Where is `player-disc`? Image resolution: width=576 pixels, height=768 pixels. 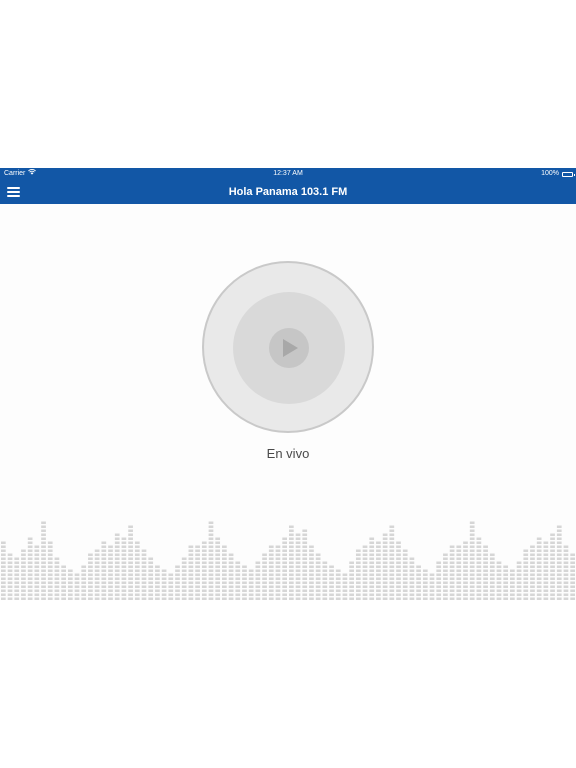 player-disc is located at coordinates (288, 347).